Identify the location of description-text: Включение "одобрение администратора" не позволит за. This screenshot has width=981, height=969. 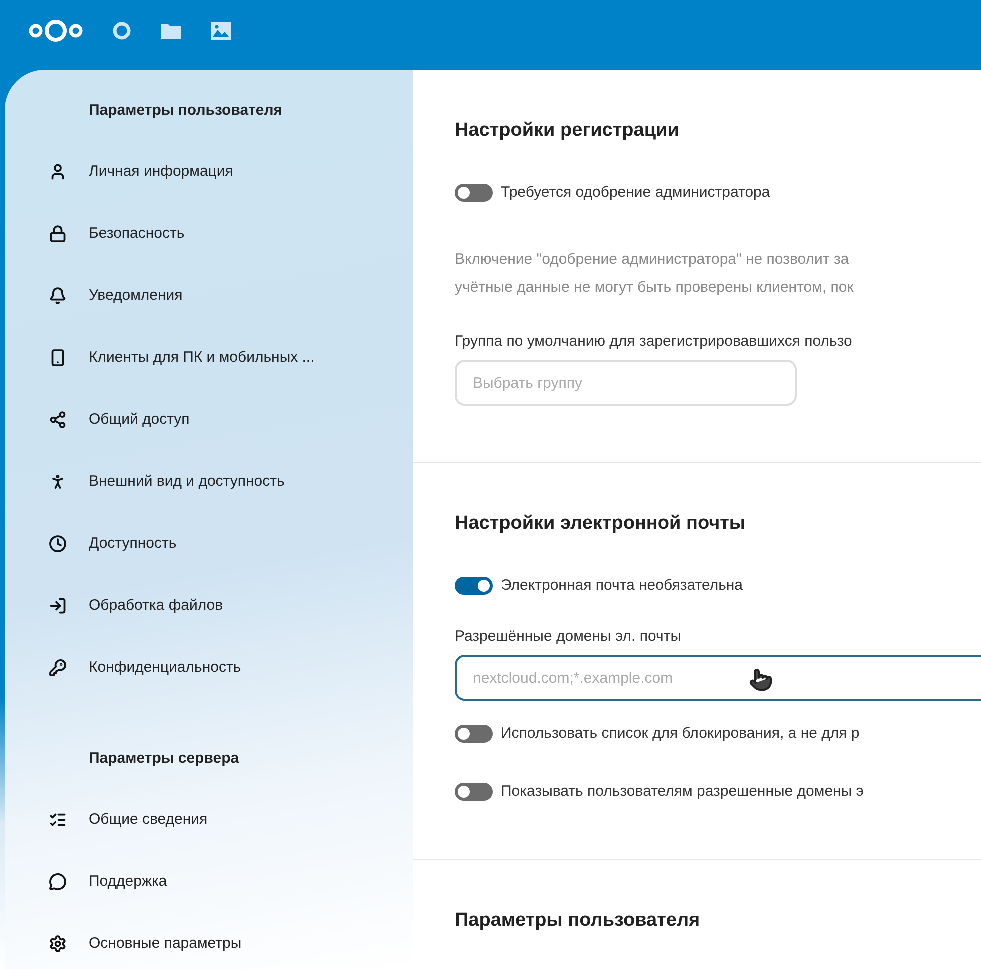
(652, 260).